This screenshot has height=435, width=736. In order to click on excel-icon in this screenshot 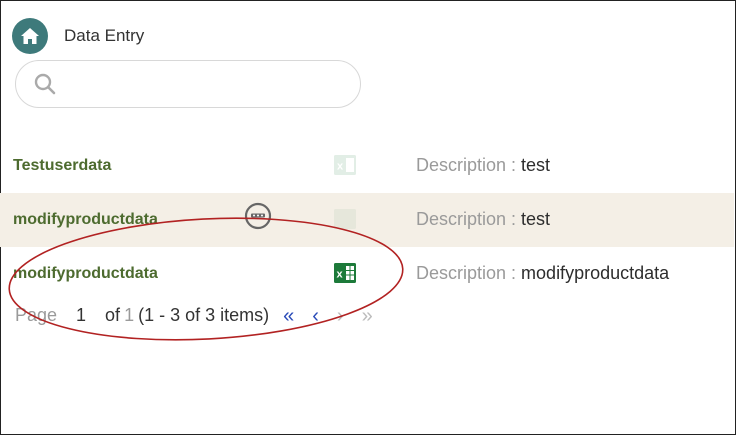, I will do `click(345, 219)`.